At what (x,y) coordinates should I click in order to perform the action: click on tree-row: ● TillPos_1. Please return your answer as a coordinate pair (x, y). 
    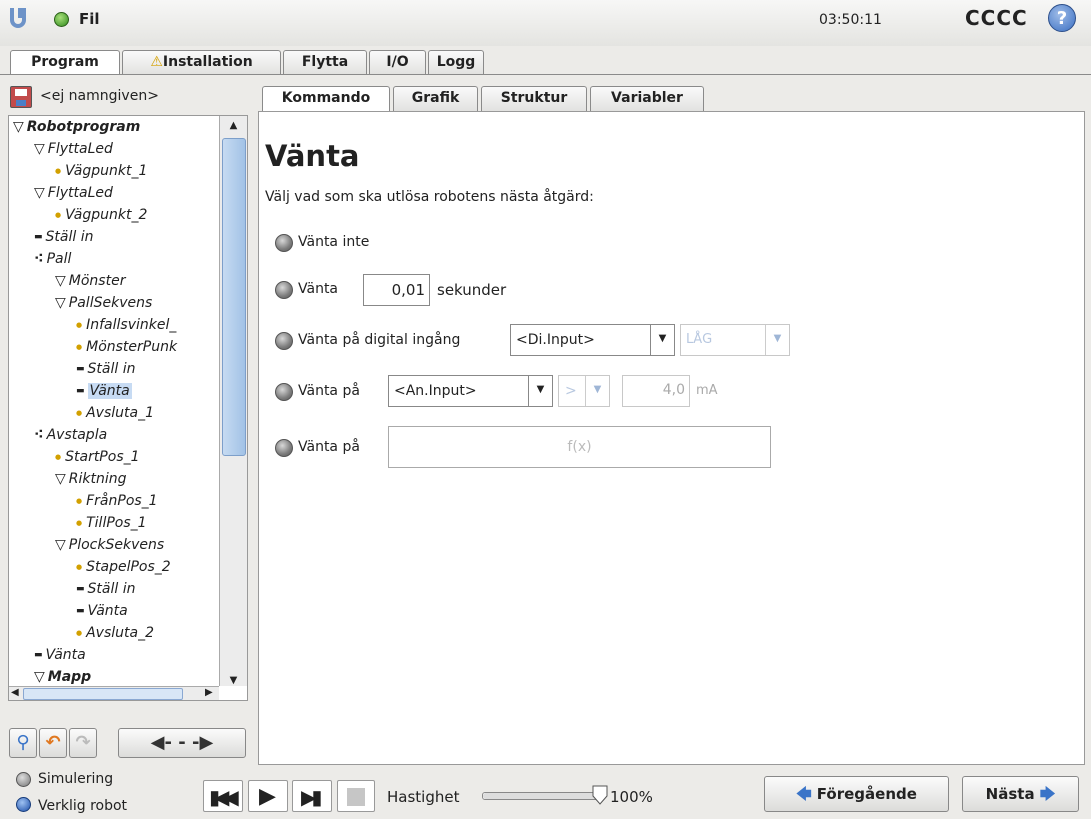
    Looking at the image, I should click on (111, 523).